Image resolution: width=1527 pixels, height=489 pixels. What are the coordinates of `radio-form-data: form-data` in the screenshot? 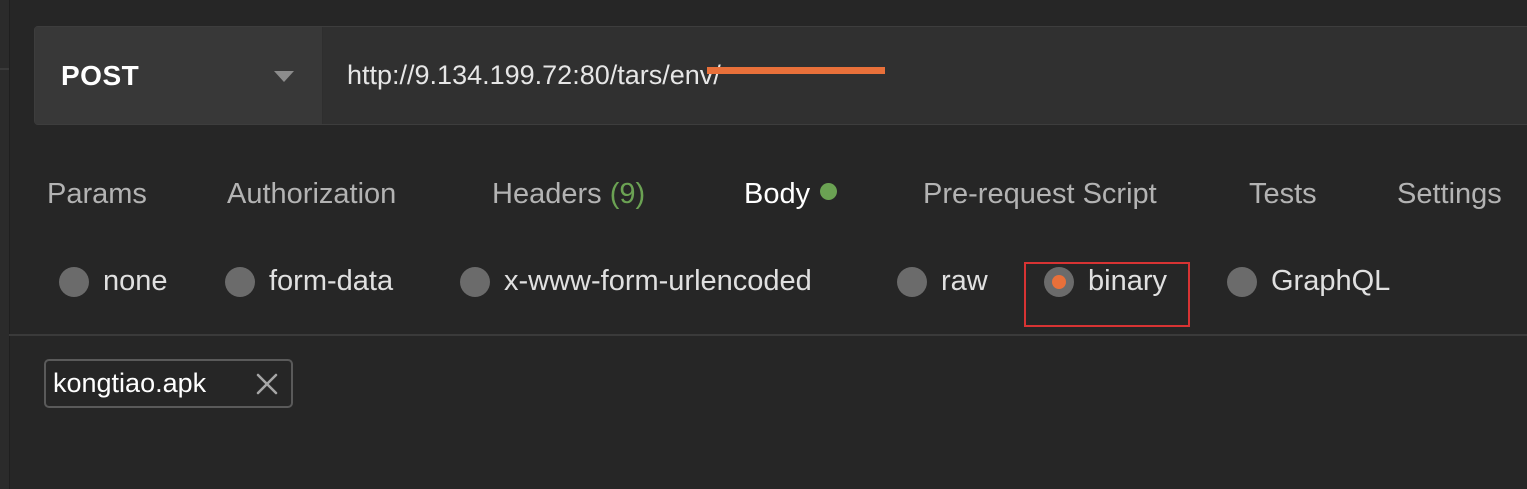 It's located at (309, 281).